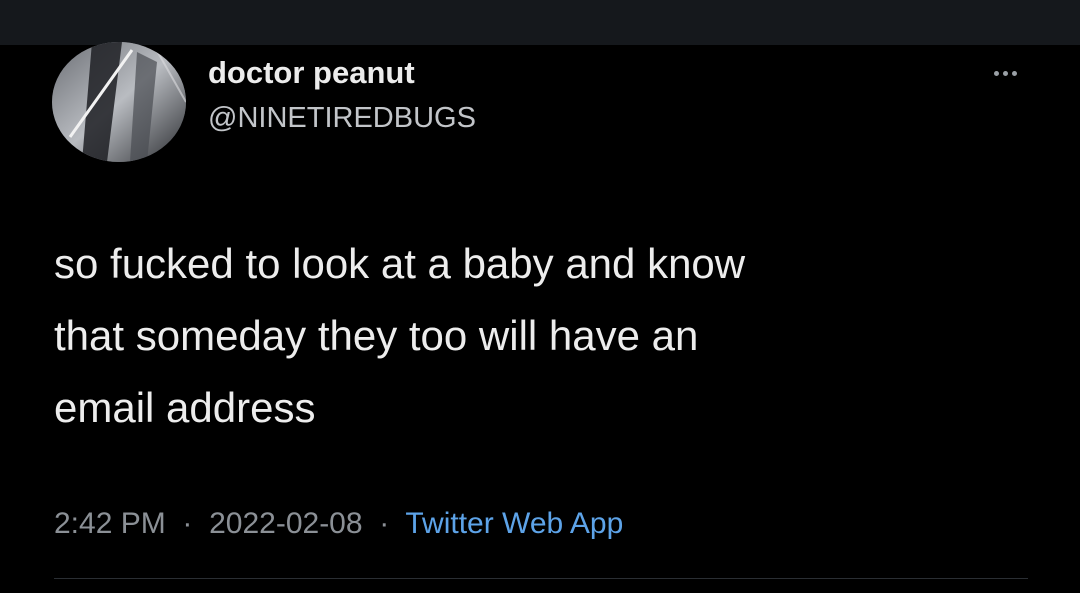 This screenshot has height=593, width=1080. I want to click on tweet-metadata: 2:42 PM · 2022-02-08 · Twitter Web App, so click(338, 524).